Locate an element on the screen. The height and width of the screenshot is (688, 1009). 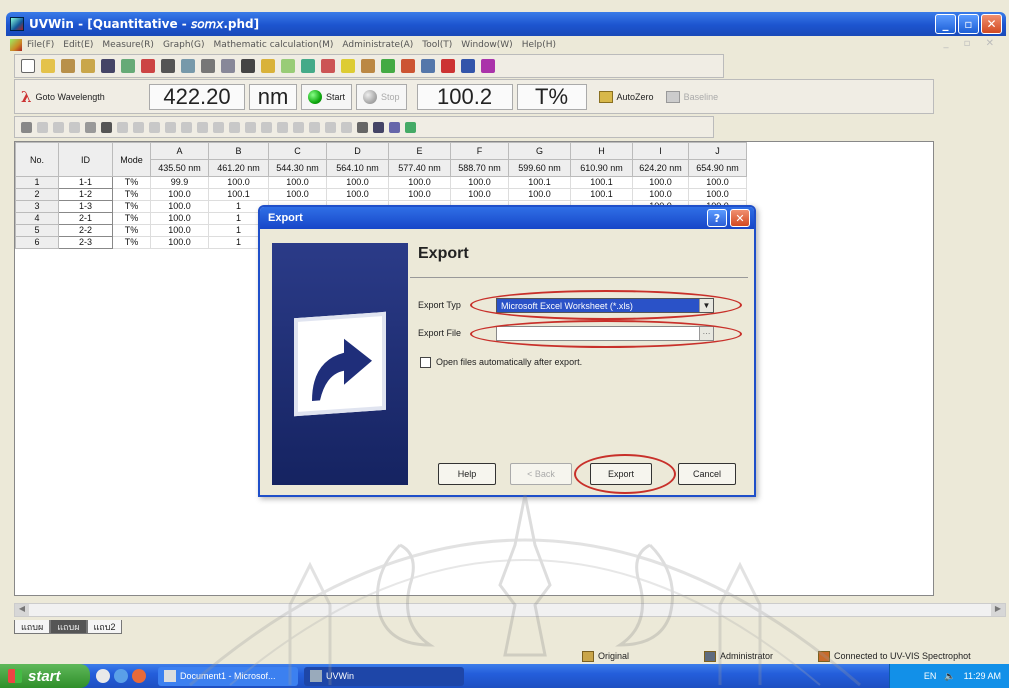
light-icon is located at coordinates (348, 66).